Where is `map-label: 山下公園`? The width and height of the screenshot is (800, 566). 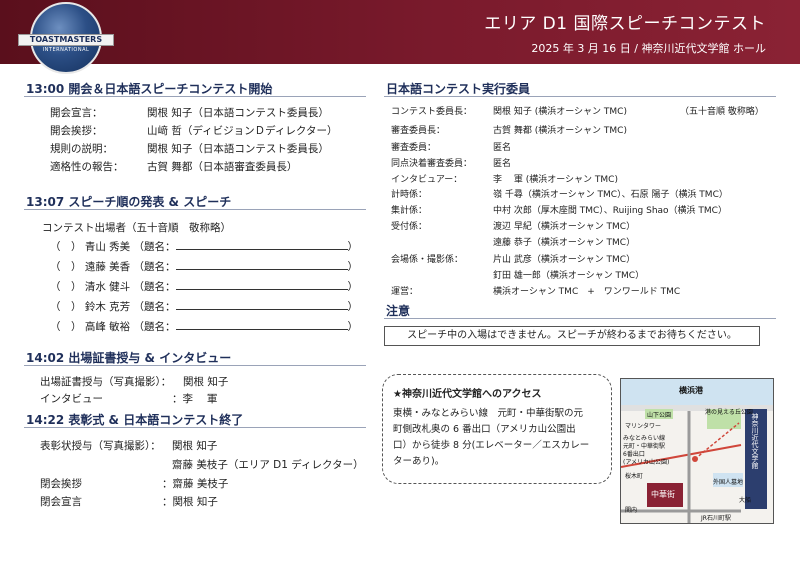 map-label: 山下公園 is located at coordinates (659, 415).